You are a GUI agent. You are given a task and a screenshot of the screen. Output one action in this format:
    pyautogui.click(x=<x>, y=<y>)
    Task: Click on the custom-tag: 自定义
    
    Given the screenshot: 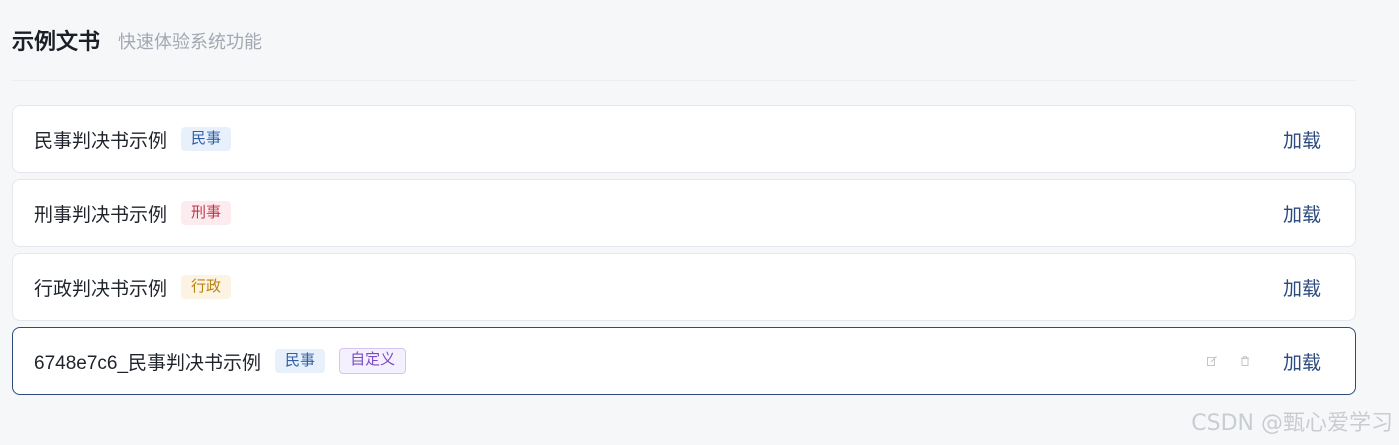 What is the action you would take?
    pyautogui.click(x=373, y=361)
    